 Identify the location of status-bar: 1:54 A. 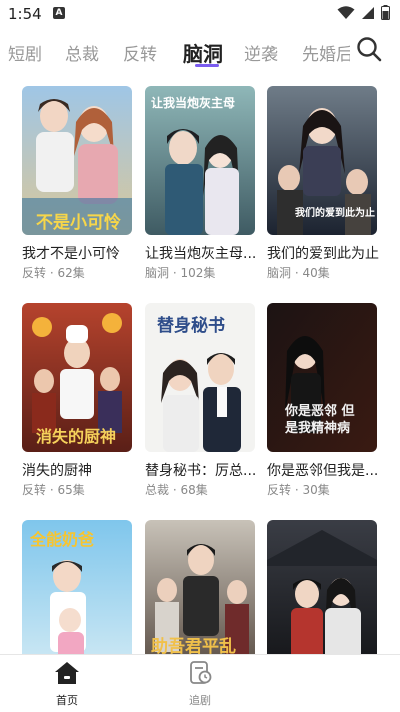
(200, 14).